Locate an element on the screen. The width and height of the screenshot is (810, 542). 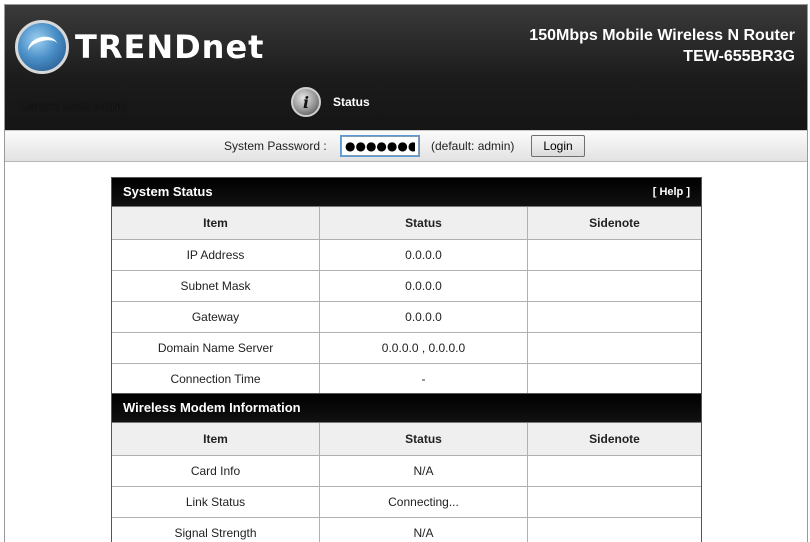
brand-name: TRENDnet is located at coordinates (169, 47).